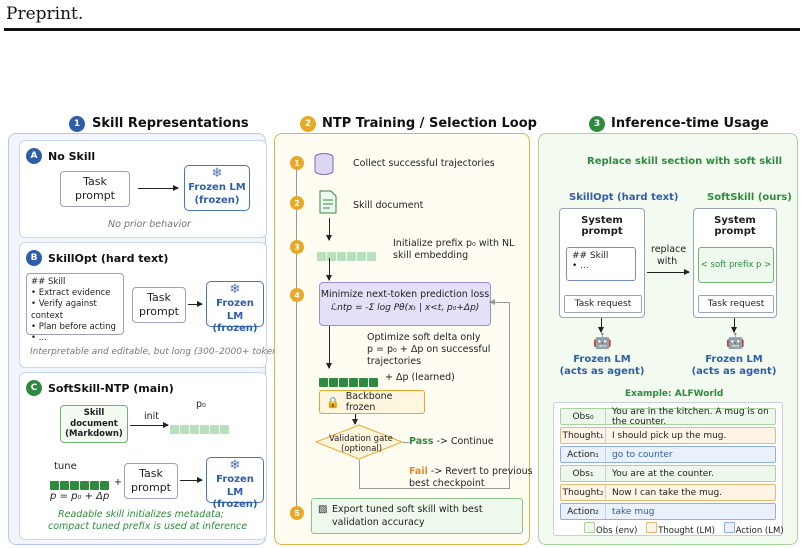  Describe the element at coordinates (108, 258) in the screenshot. I see `section-b-title: SkillOpt (hard text)` at that location.